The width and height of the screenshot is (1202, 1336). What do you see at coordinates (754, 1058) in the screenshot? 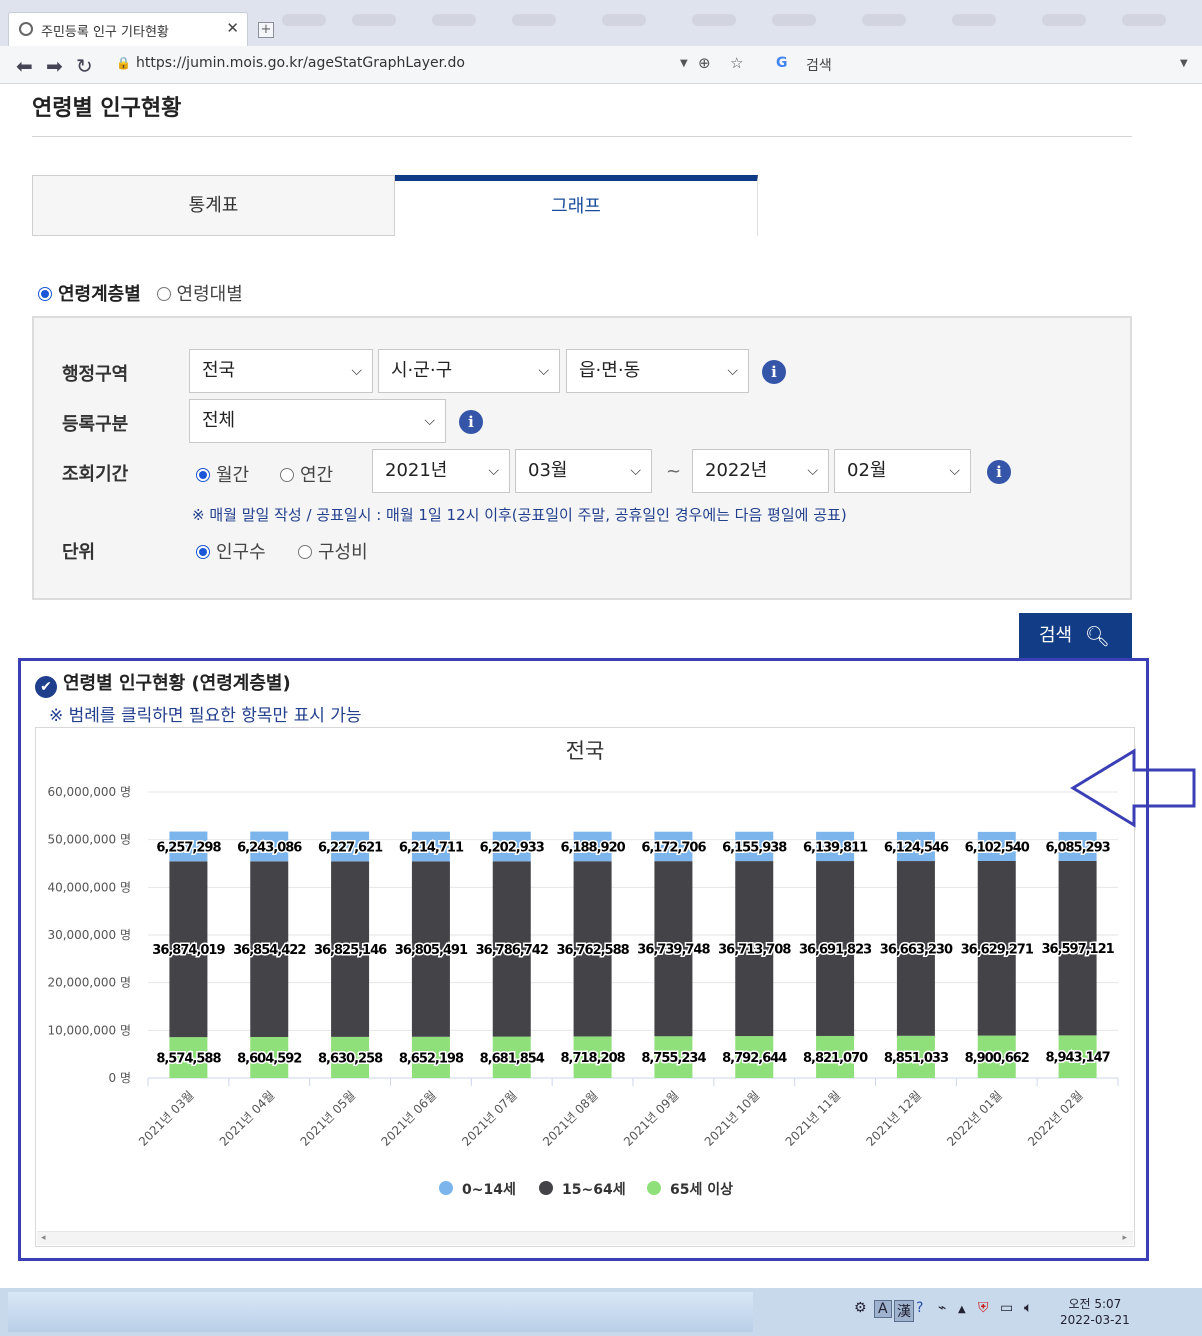
I see `data-label: 8,792,644` at bounding box center [754, 1058].